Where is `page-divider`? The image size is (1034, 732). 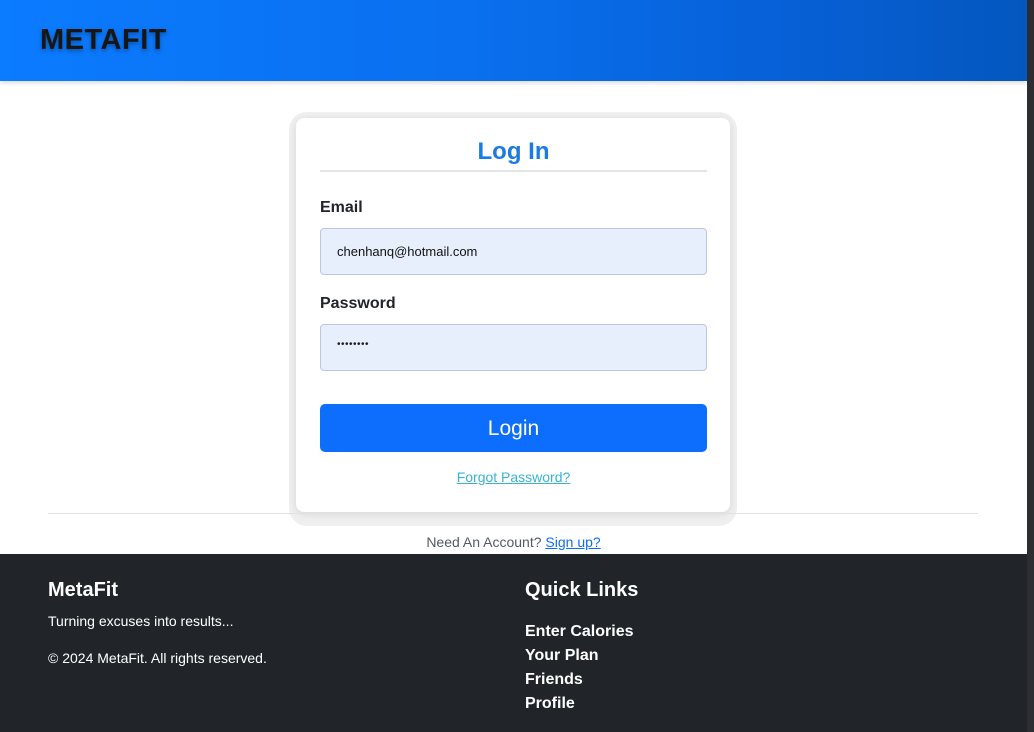 page-divider is located at coordinates (513, 513).